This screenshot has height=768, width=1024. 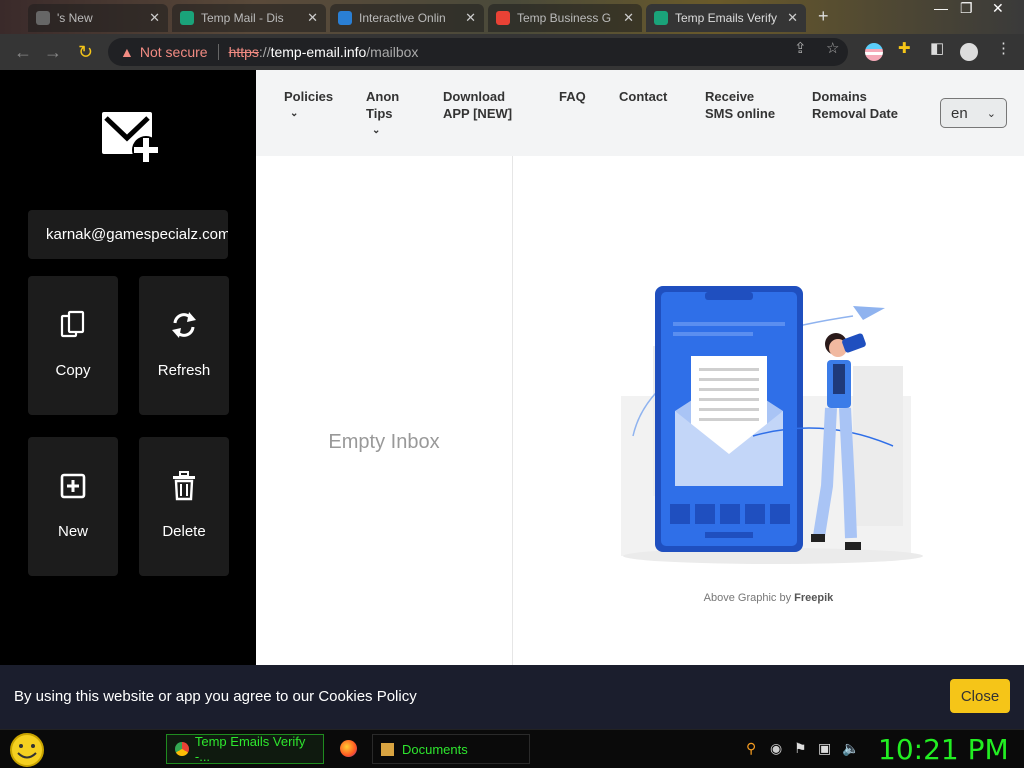 What do you see at coordinates (184, 370) in the screenshot?
I see `refresh-label: Refresh` at bounding box center [184, 370].